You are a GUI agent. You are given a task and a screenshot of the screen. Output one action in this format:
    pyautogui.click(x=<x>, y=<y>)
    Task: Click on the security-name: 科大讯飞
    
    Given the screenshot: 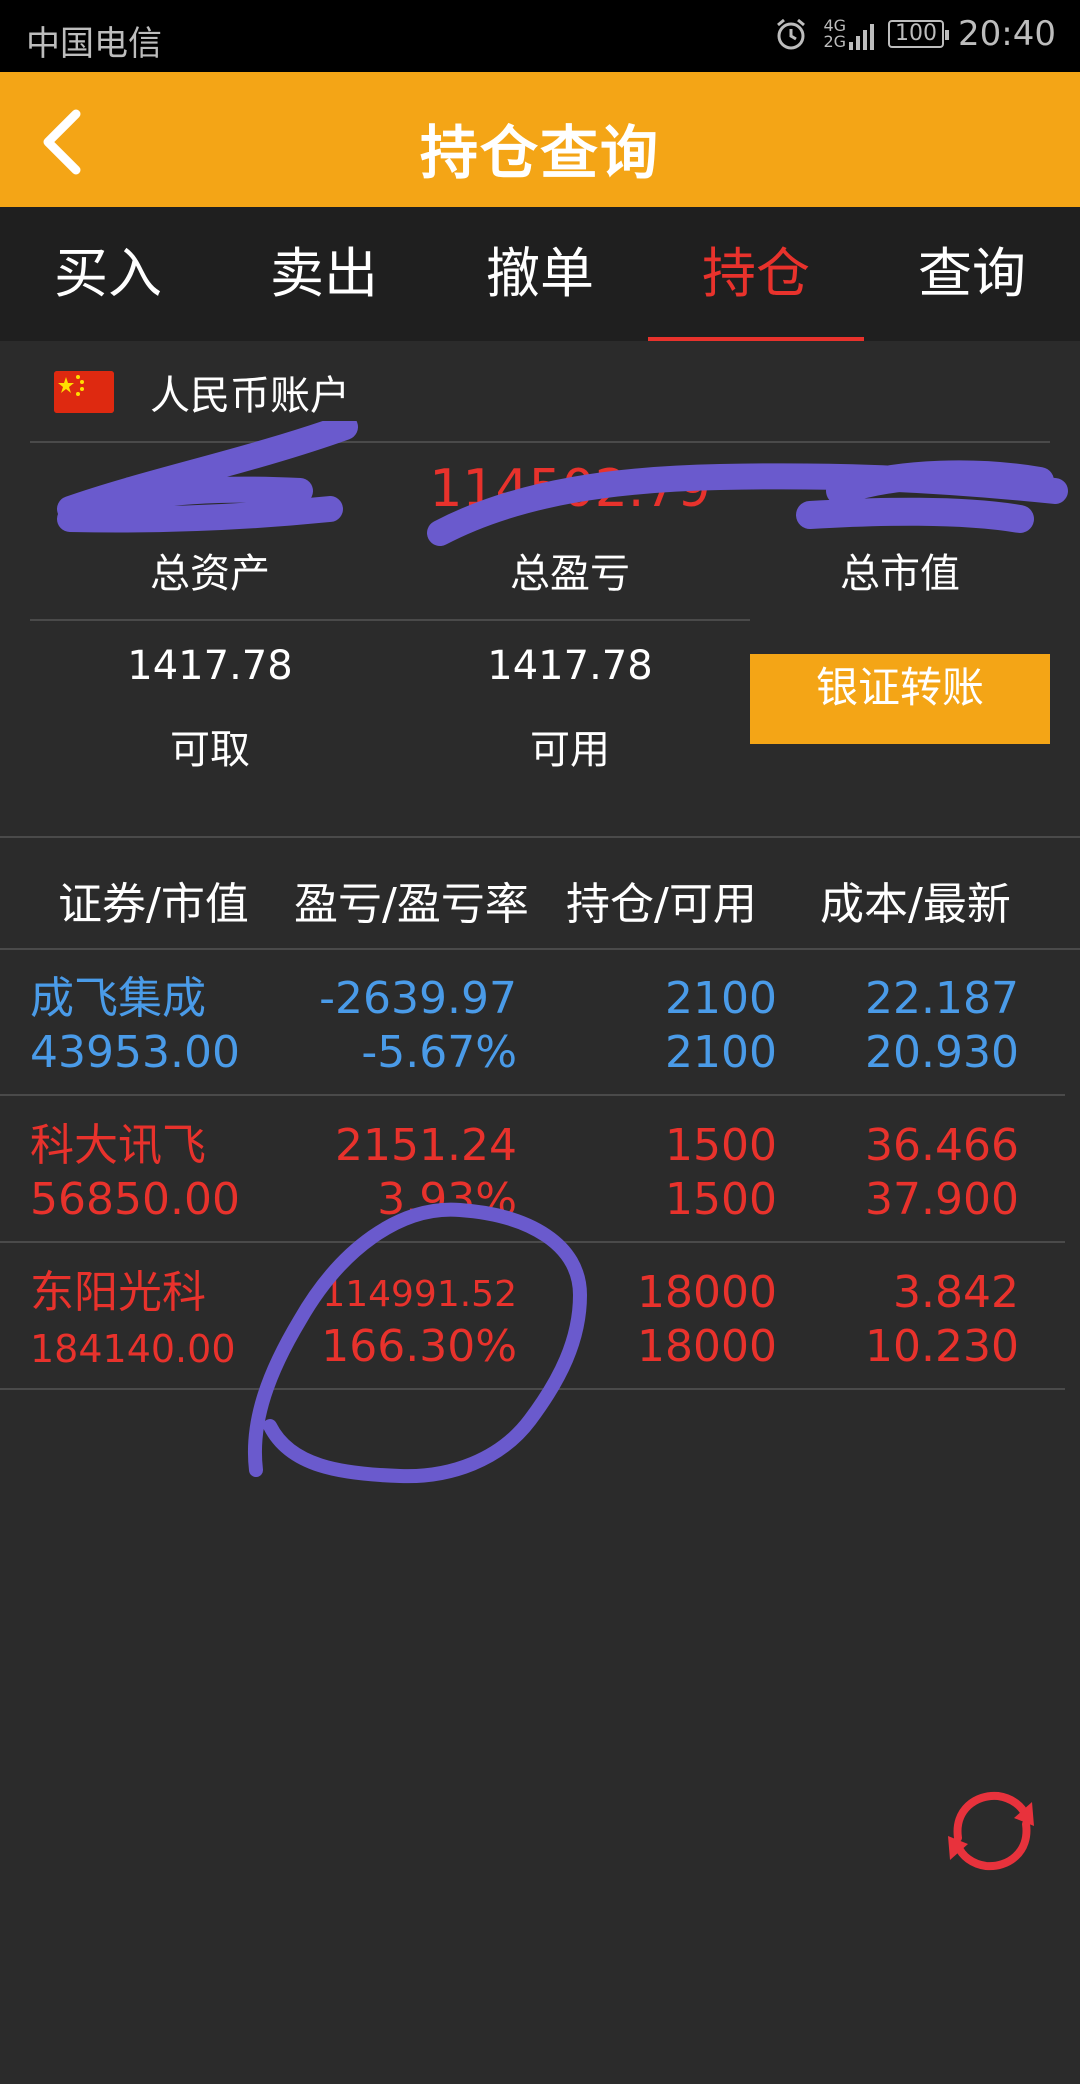 What is the action you would take?
    pyautogui.click(x=118, y=1145)
    